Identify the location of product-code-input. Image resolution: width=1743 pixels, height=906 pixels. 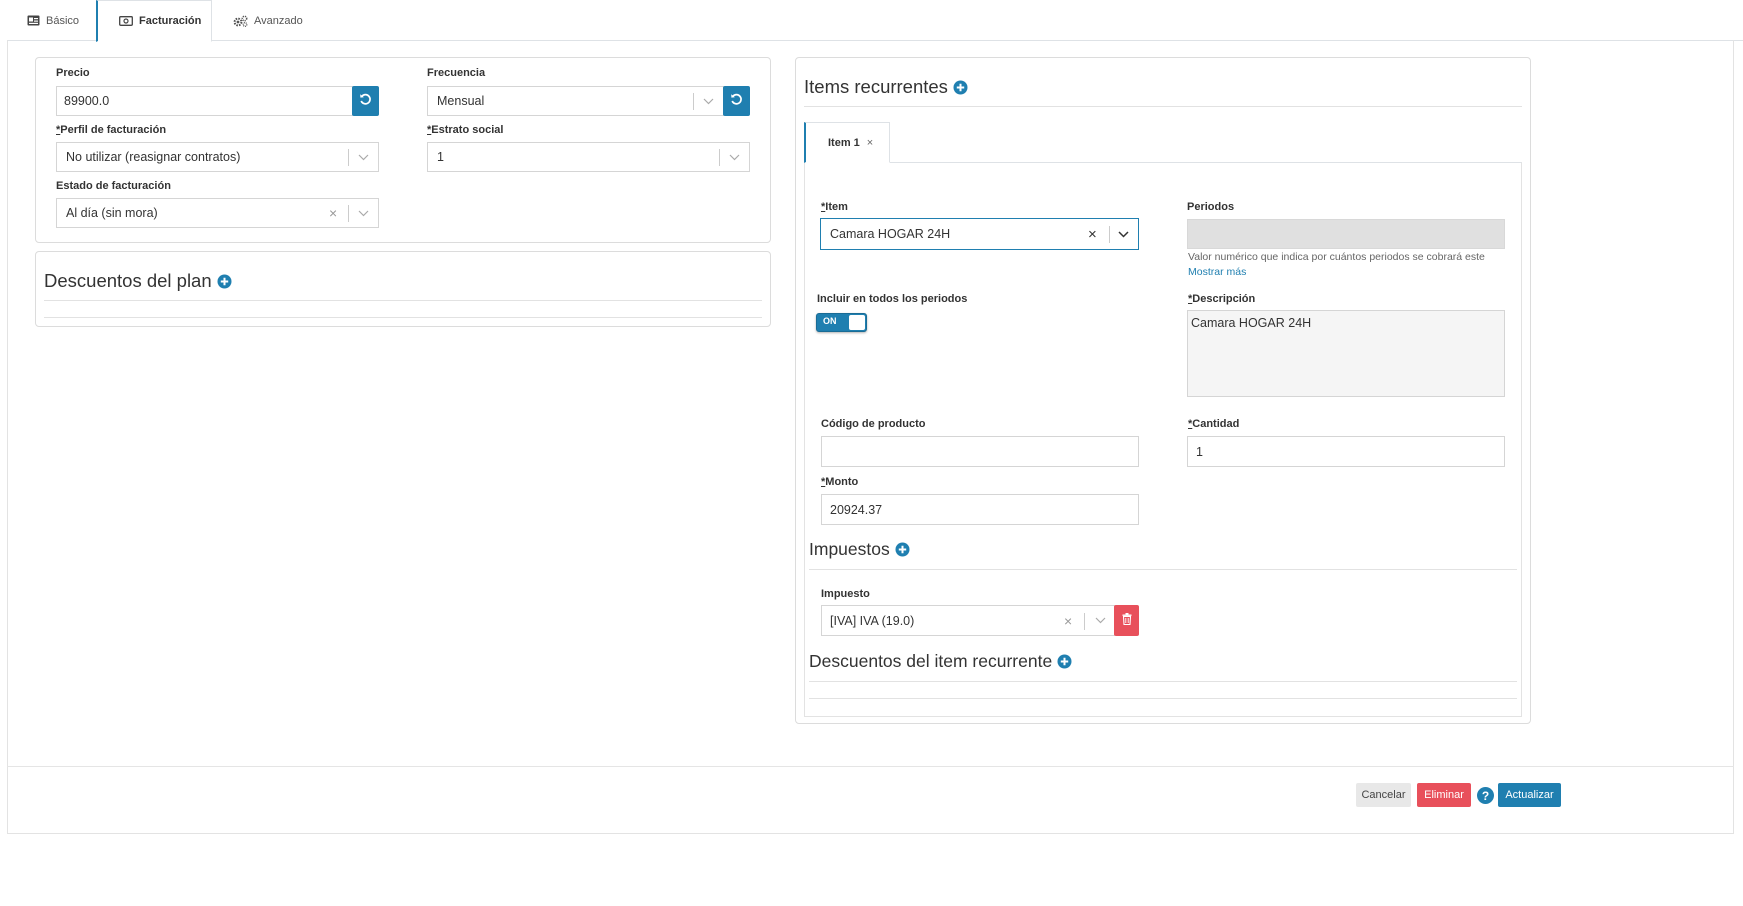
(980, 451).